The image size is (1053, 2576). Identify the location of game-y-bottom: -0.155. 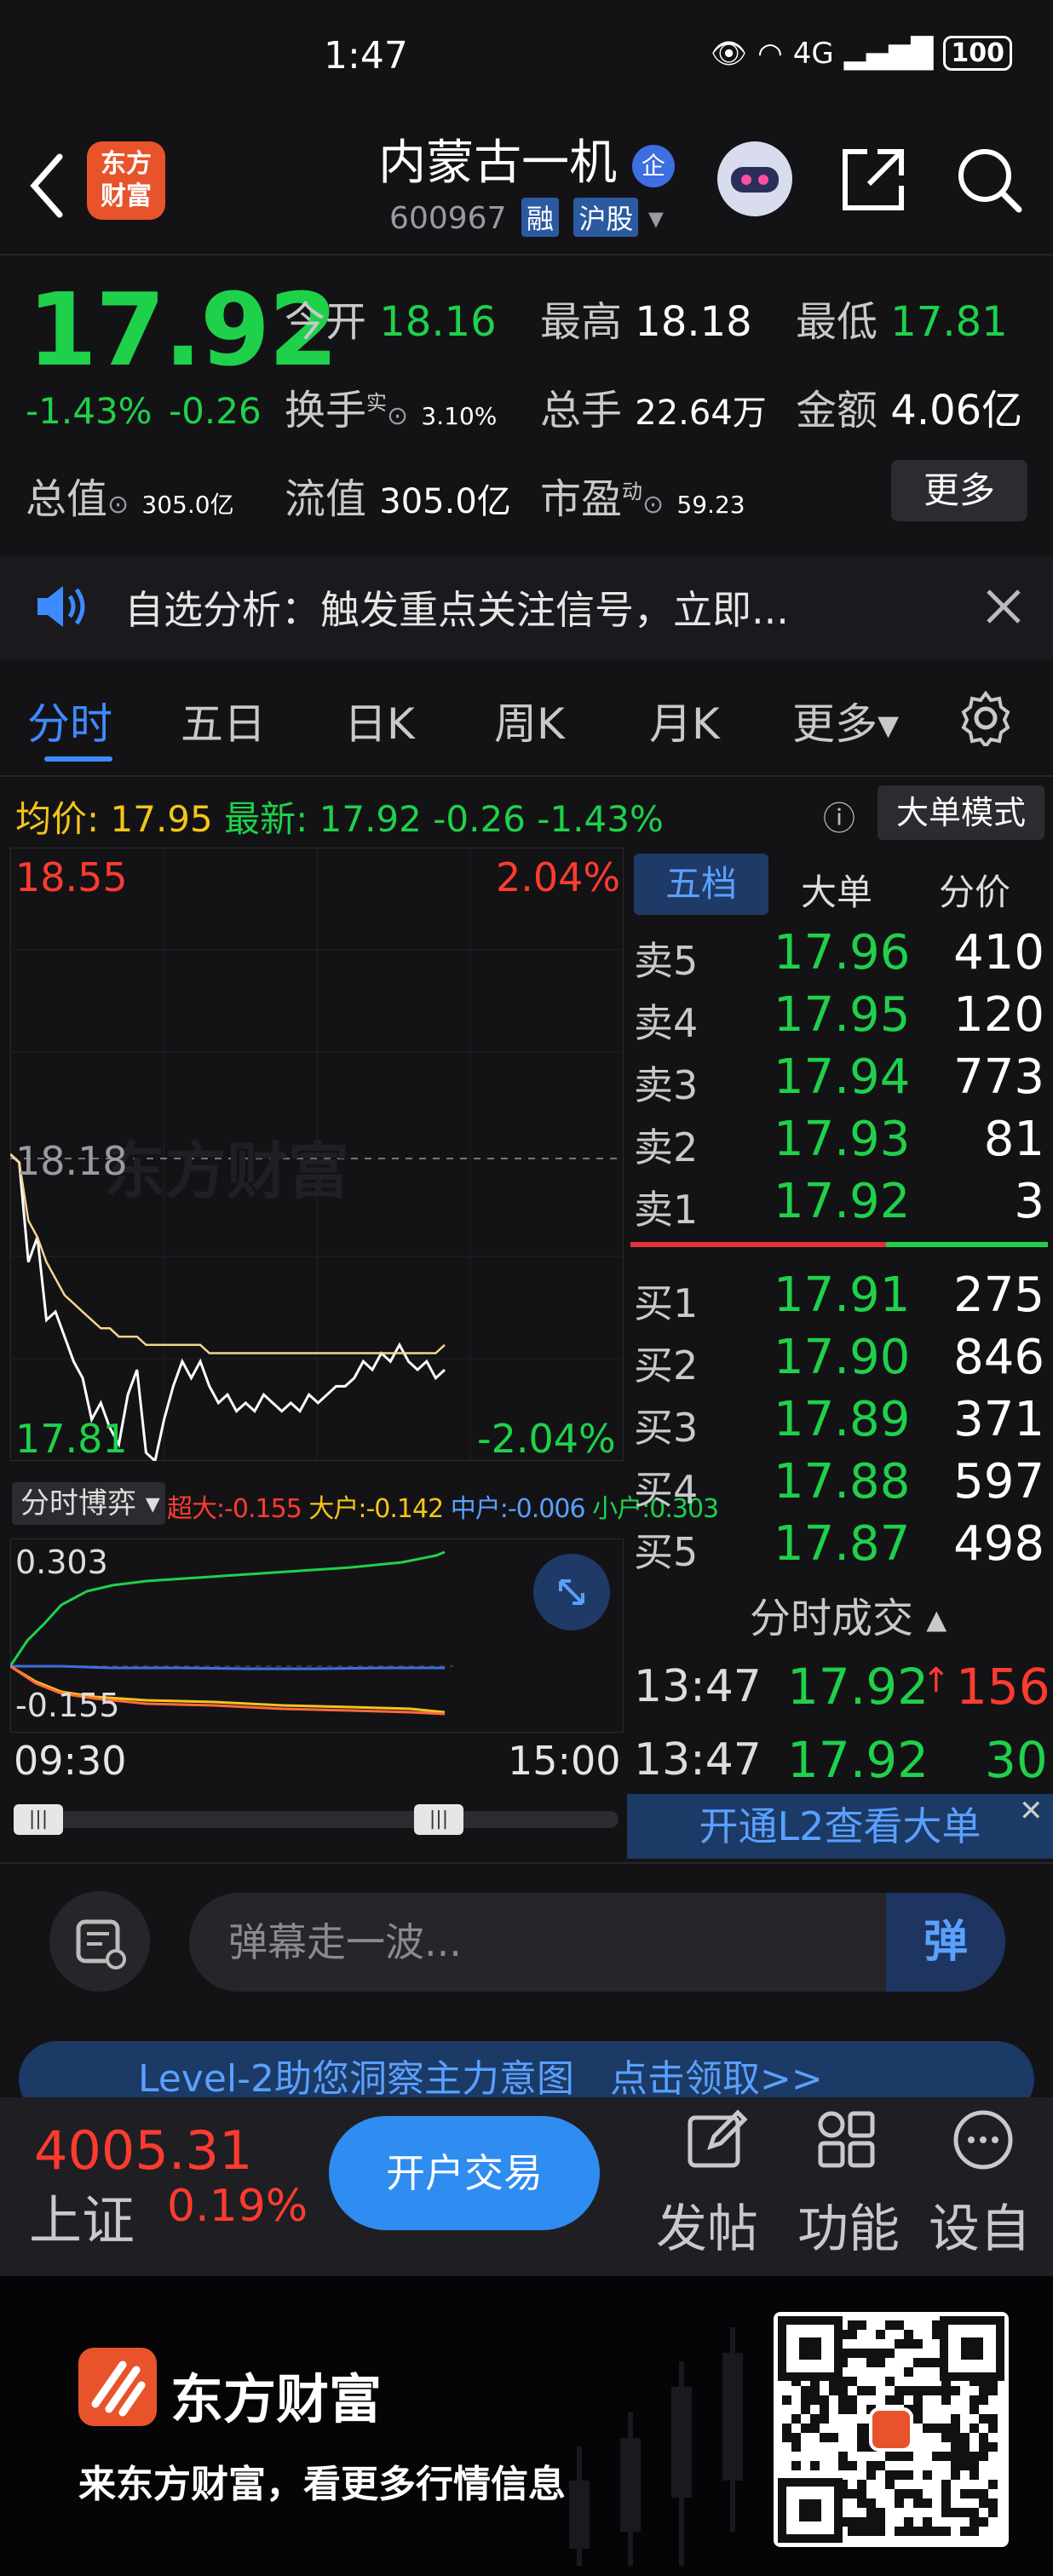
(67, 1705).